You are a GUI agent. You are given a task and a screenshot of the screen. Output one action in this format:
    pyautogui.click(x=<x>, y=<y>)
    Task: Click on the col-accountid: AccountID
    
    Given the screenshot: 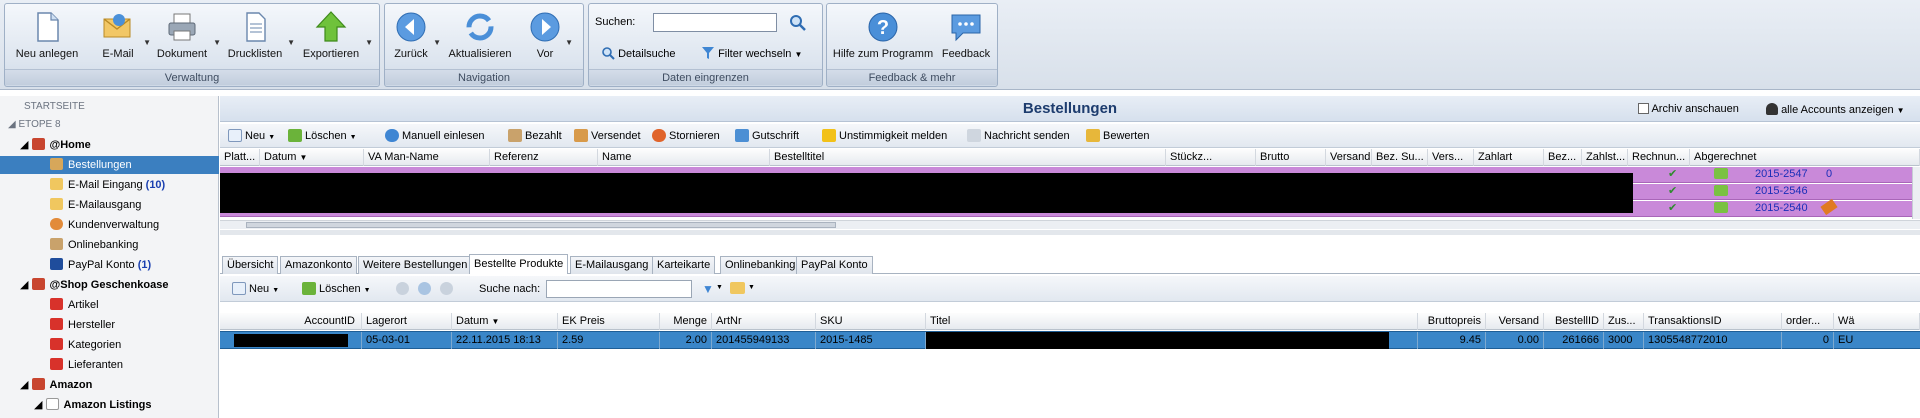 What is the action you would take?
    pyautogui.click(x=291, y=321)
    